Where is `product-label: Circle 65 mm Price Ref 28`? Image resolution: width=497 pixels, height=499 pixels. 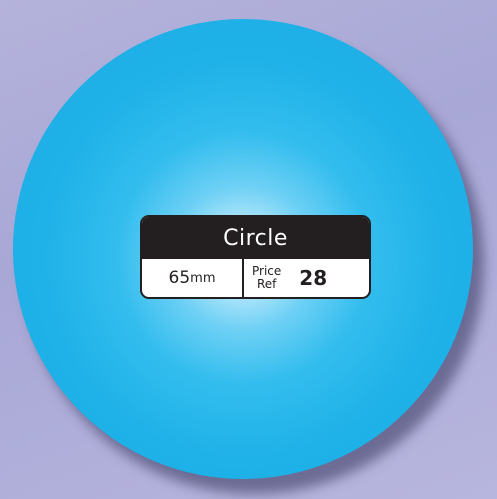
product-label: Circle 65 mm Price Ref 28 is located at coordinates (255, 257).